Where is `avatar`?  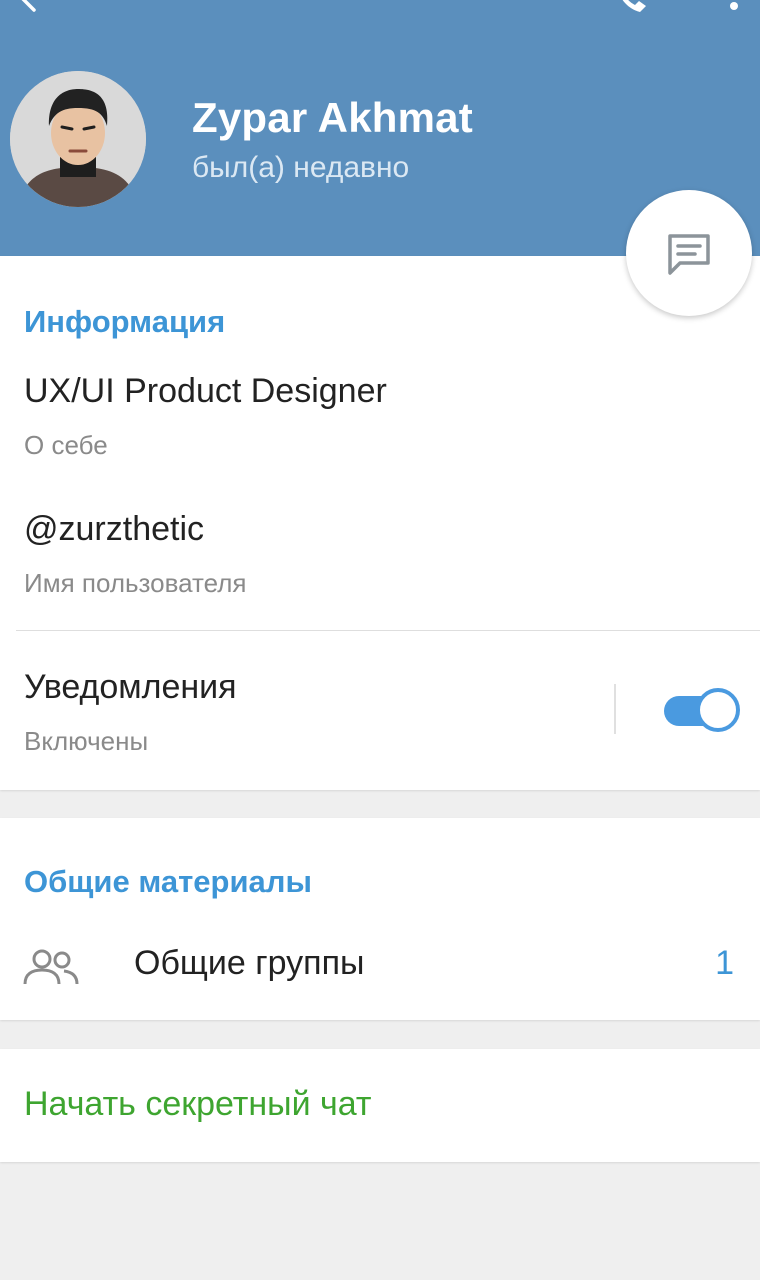 avatar is located at coordinates (78, 139).